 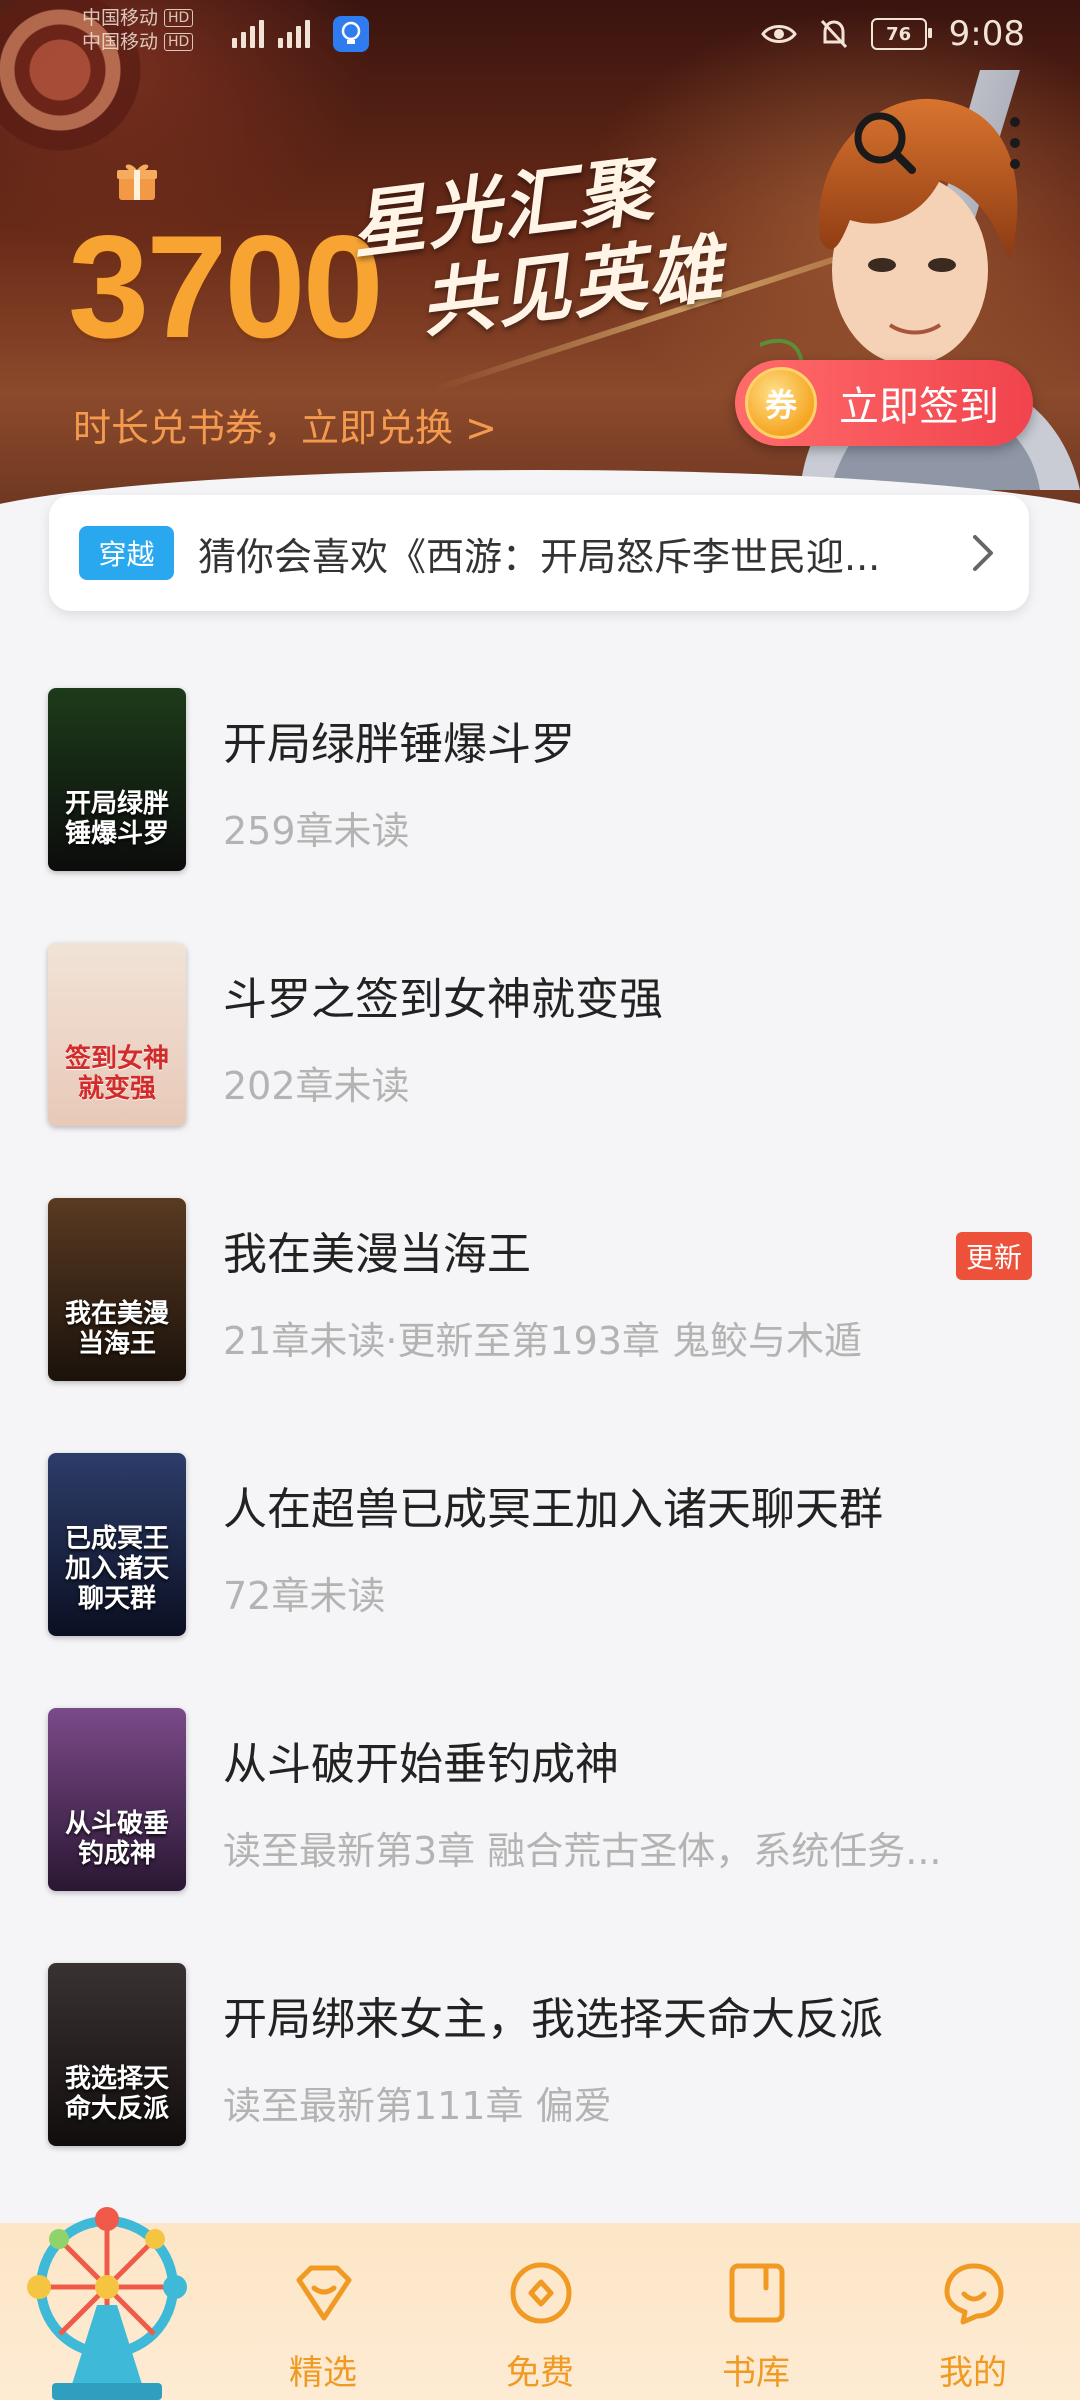 I want to click on book-cover: 开局绿胖锤爆斗罗, so click(x=117, y=779).